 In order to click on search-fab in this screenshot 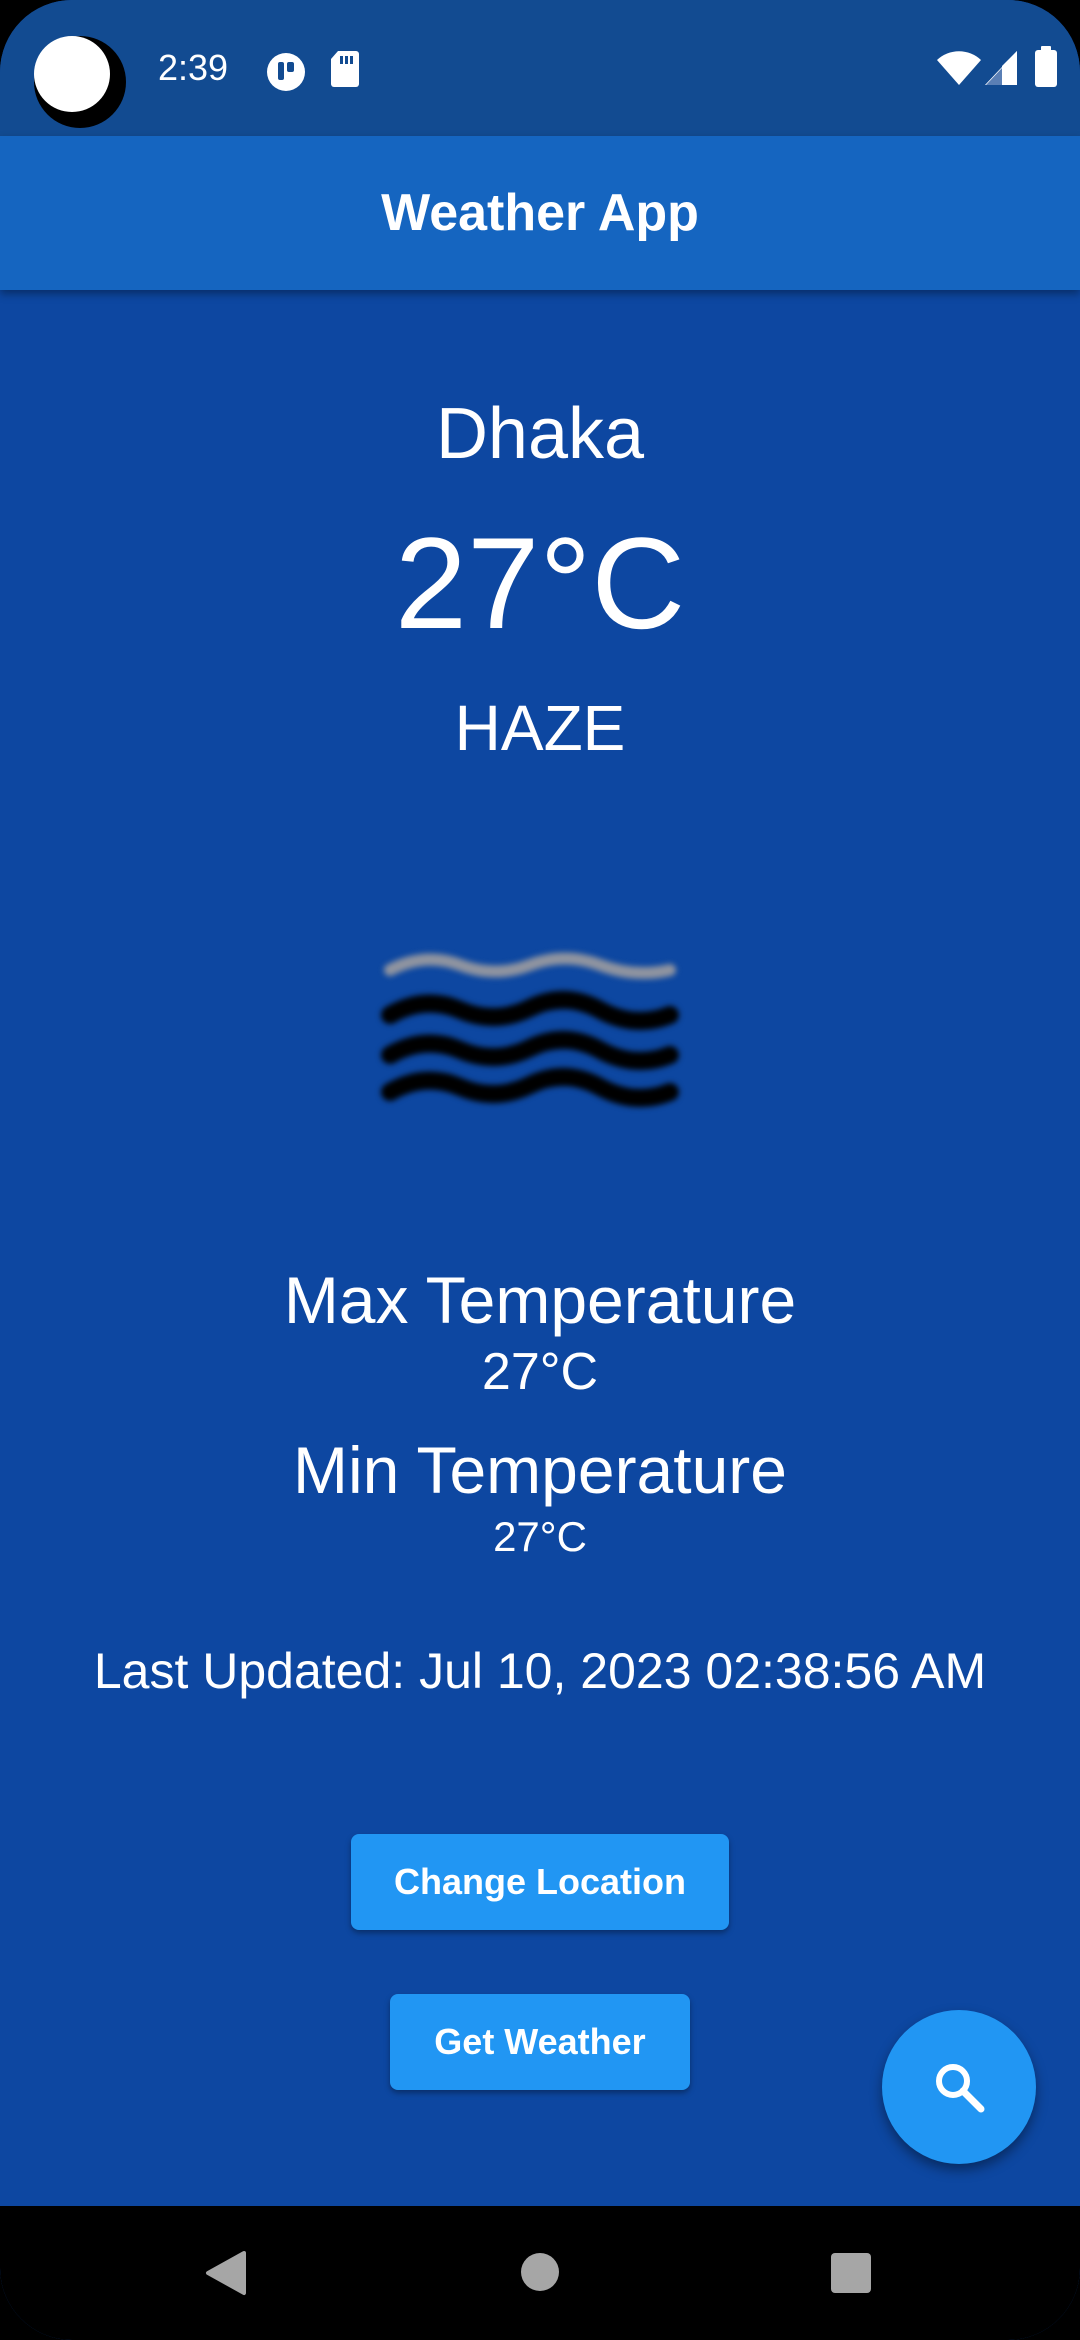, I will do `click(959, 2087)`.